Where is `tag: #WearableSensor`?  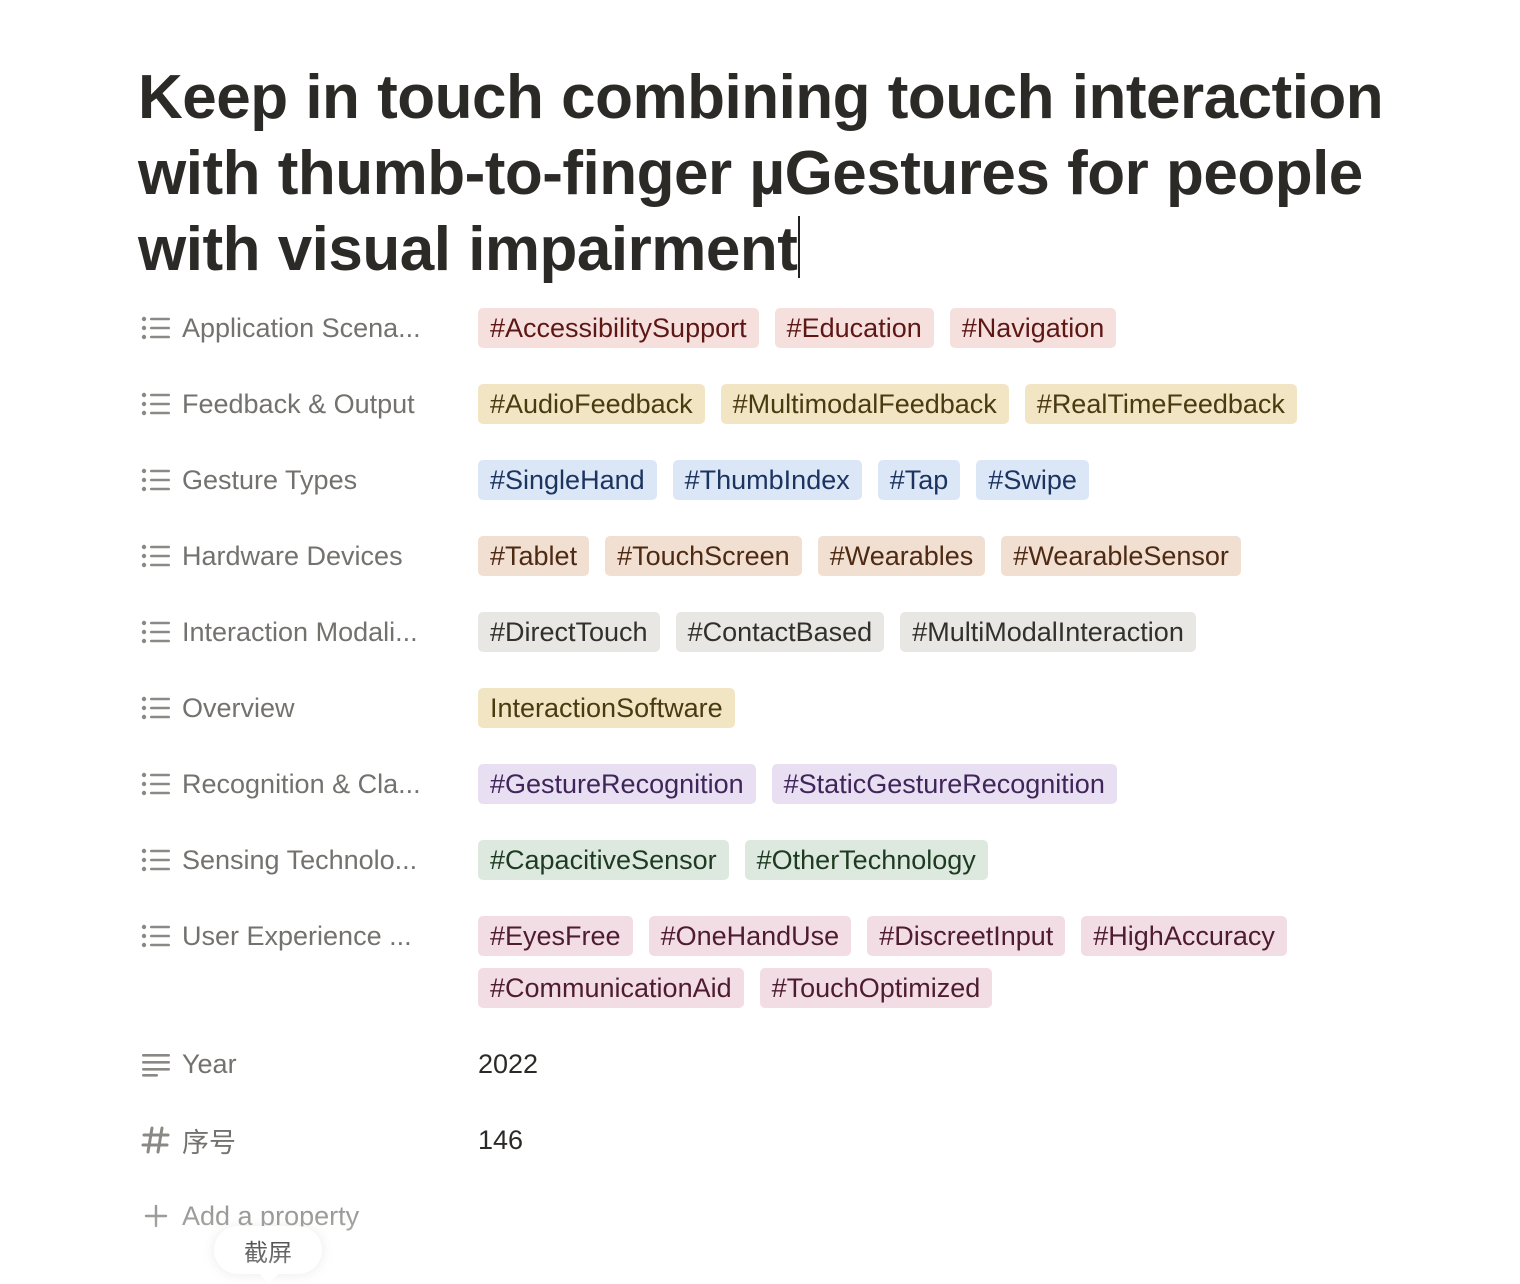 tag: #WearableSensor is located at coordinates (1121, 556).